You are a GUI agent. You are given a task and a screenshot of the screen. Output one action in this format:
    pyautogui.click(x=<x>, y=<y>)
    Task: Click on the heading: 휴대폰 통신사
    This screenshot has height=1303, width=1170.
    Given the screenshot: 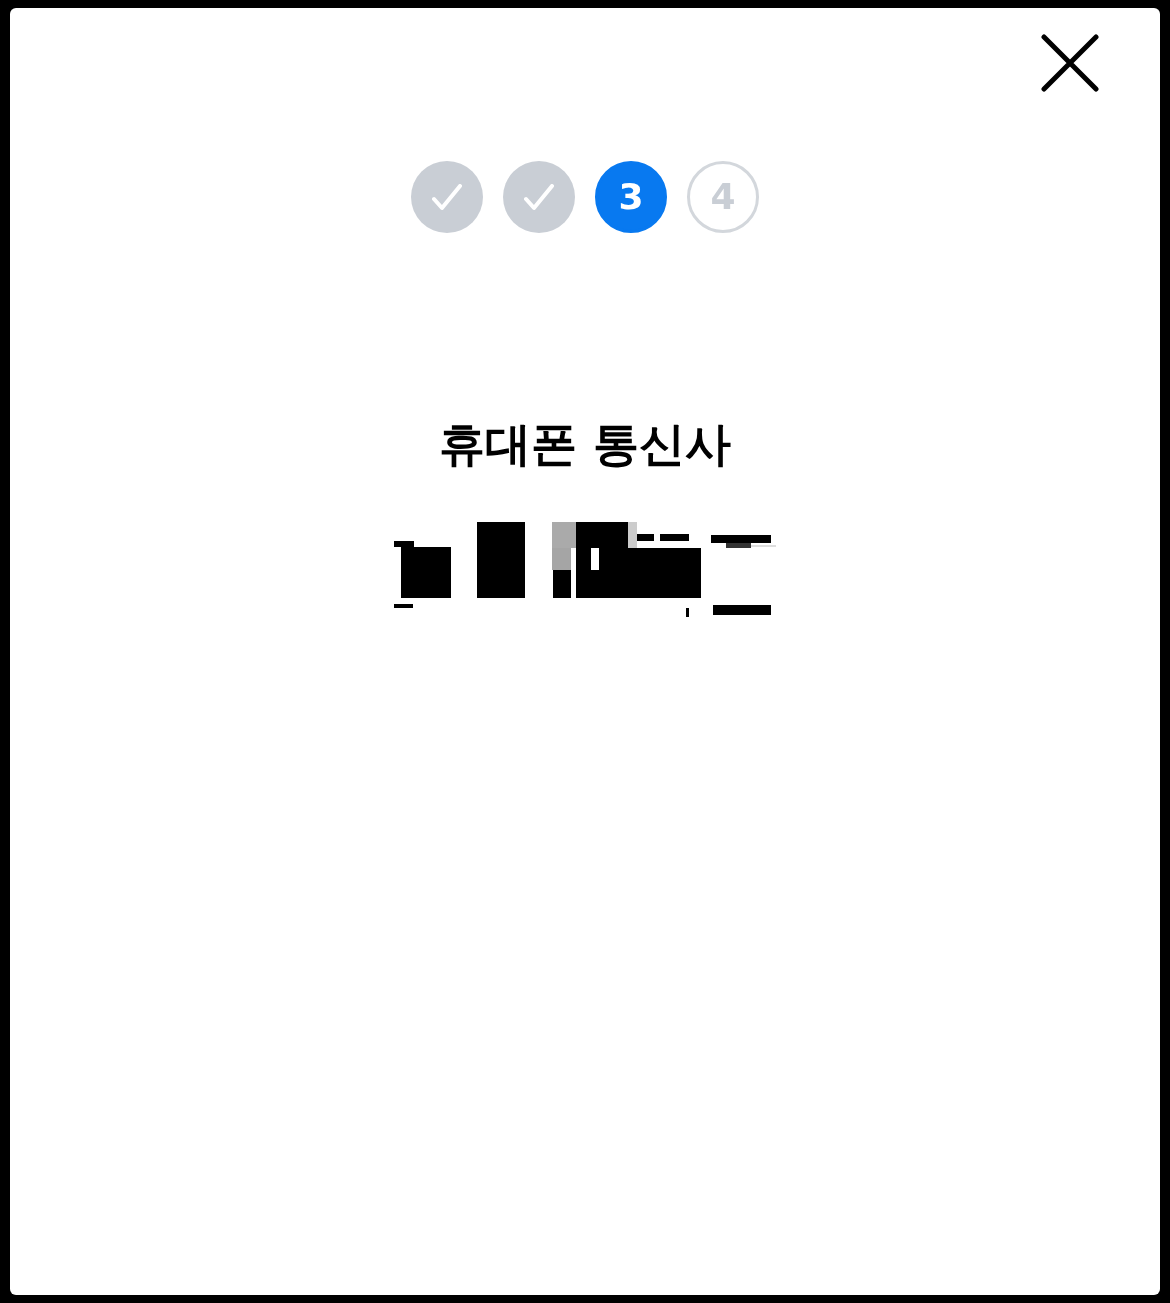 What is the action you would take?
    pyautogui.click(x=585, y=444)
    